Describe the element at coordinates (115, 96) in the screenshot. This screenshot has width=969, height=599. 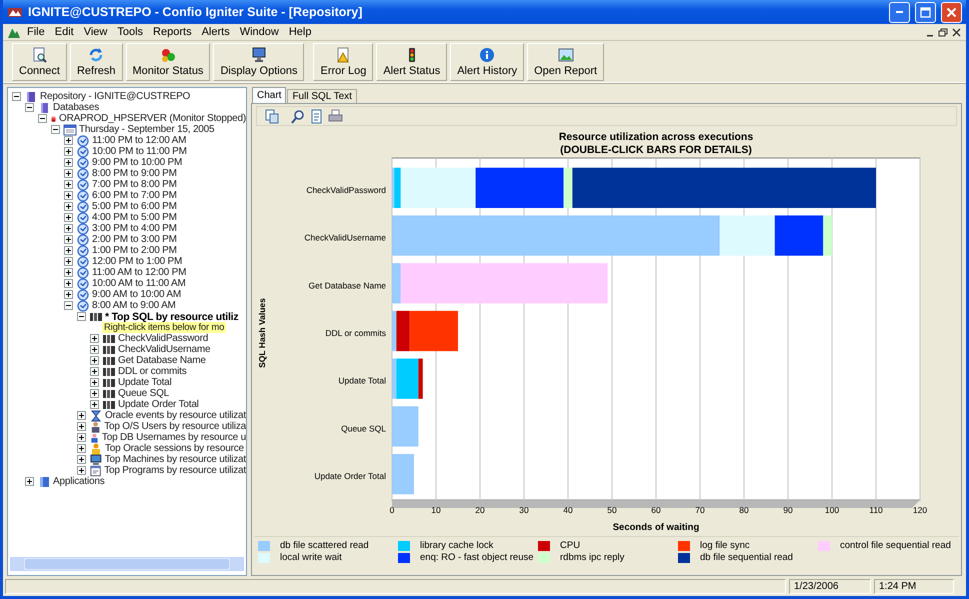
I see `tree-item: Repository - IGNITE@CUSTREPO` at that location.